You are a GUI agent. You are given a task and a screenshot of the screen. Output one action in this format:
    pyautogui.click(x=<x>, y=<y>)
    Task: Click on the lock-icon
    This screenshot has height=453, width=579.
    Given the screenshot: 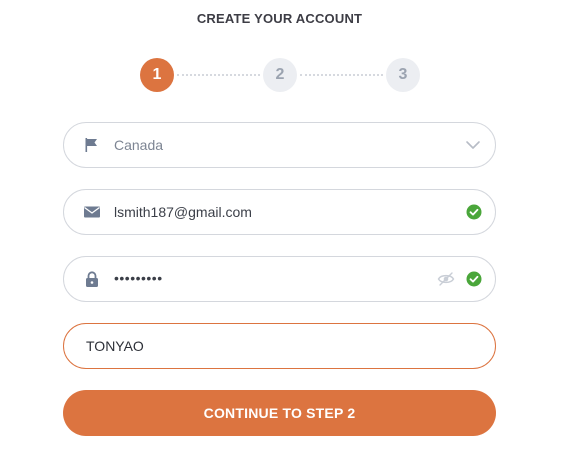 What is the action you would take?
    pyautogui.click(x=92, y=279)
    